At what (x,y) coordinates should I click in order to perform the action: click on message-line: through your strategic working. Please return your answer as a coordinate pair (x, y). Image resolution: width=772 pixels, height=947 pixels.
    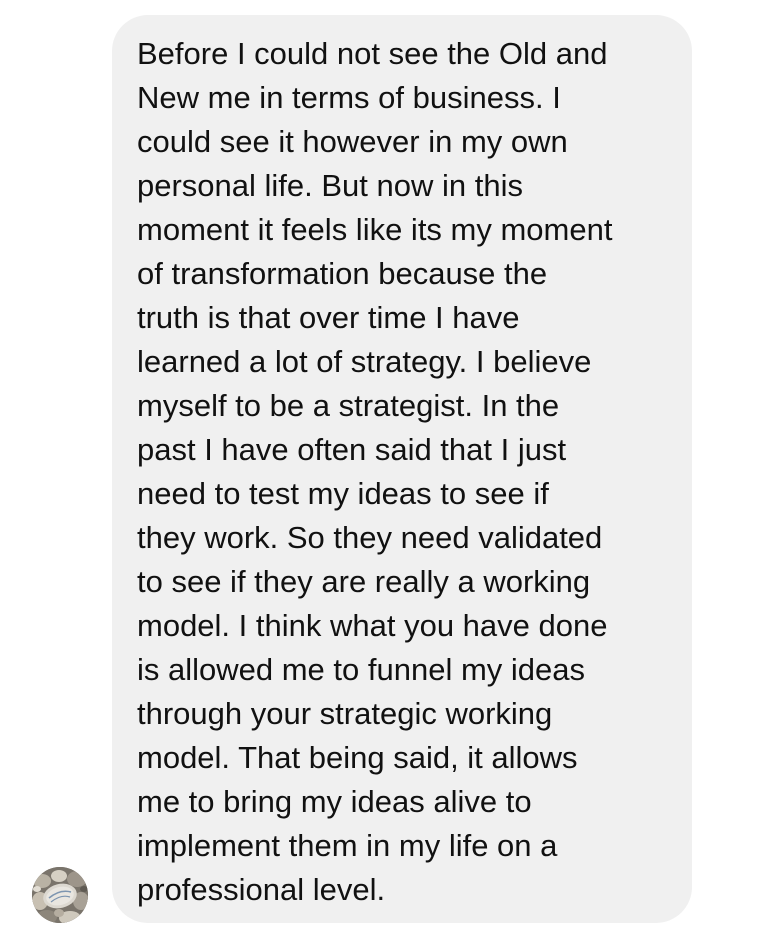
    Looking at the image, I should click on (345, 713).